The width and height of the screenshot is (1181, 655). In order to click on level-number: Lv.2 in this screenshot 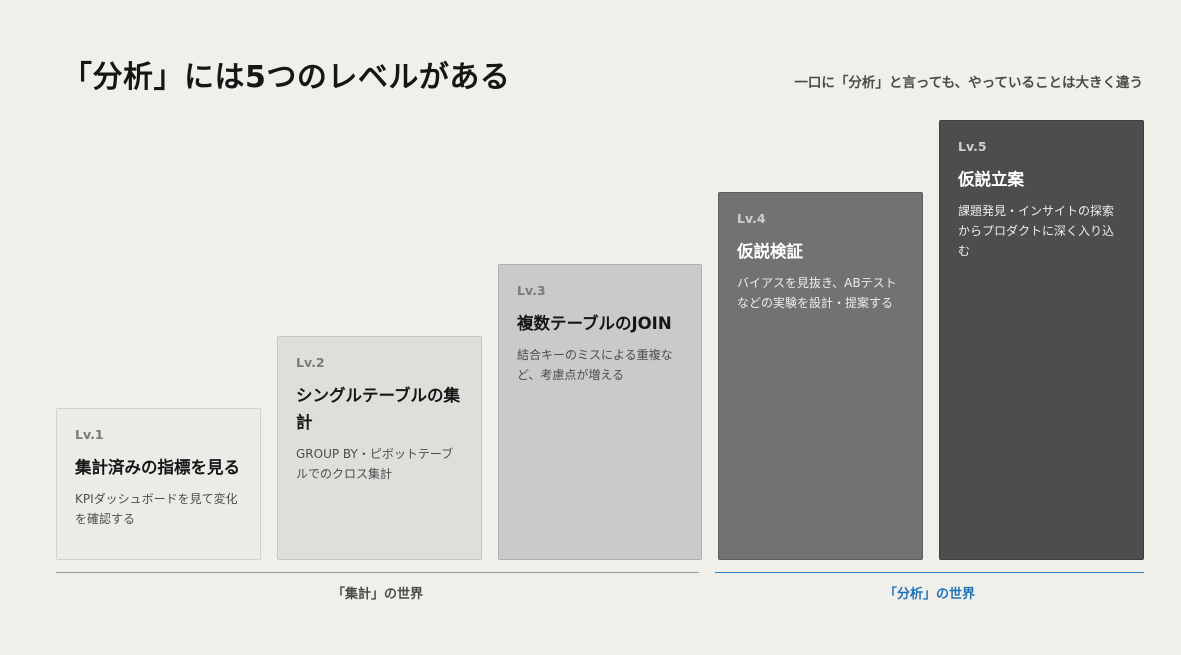, I will do `click(310, 362)`.